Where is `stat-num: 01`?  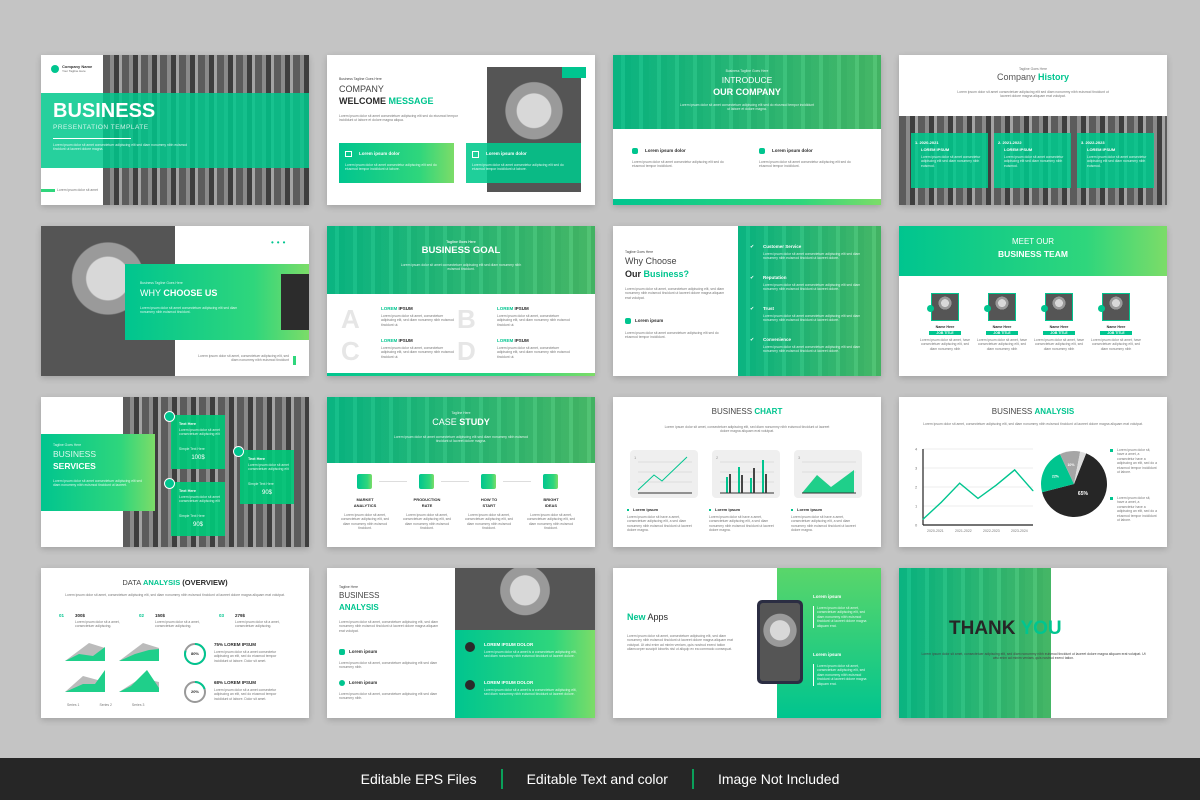 stat-num: 01 is located at coordinates (62, 615).